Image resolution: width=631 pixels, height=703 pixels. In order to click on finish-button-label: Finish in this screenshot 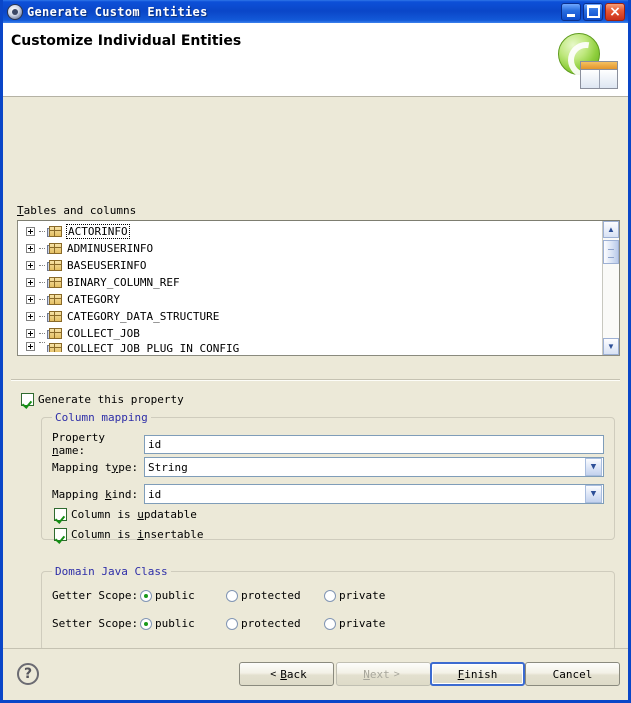, I will do `click(477, 674)`.